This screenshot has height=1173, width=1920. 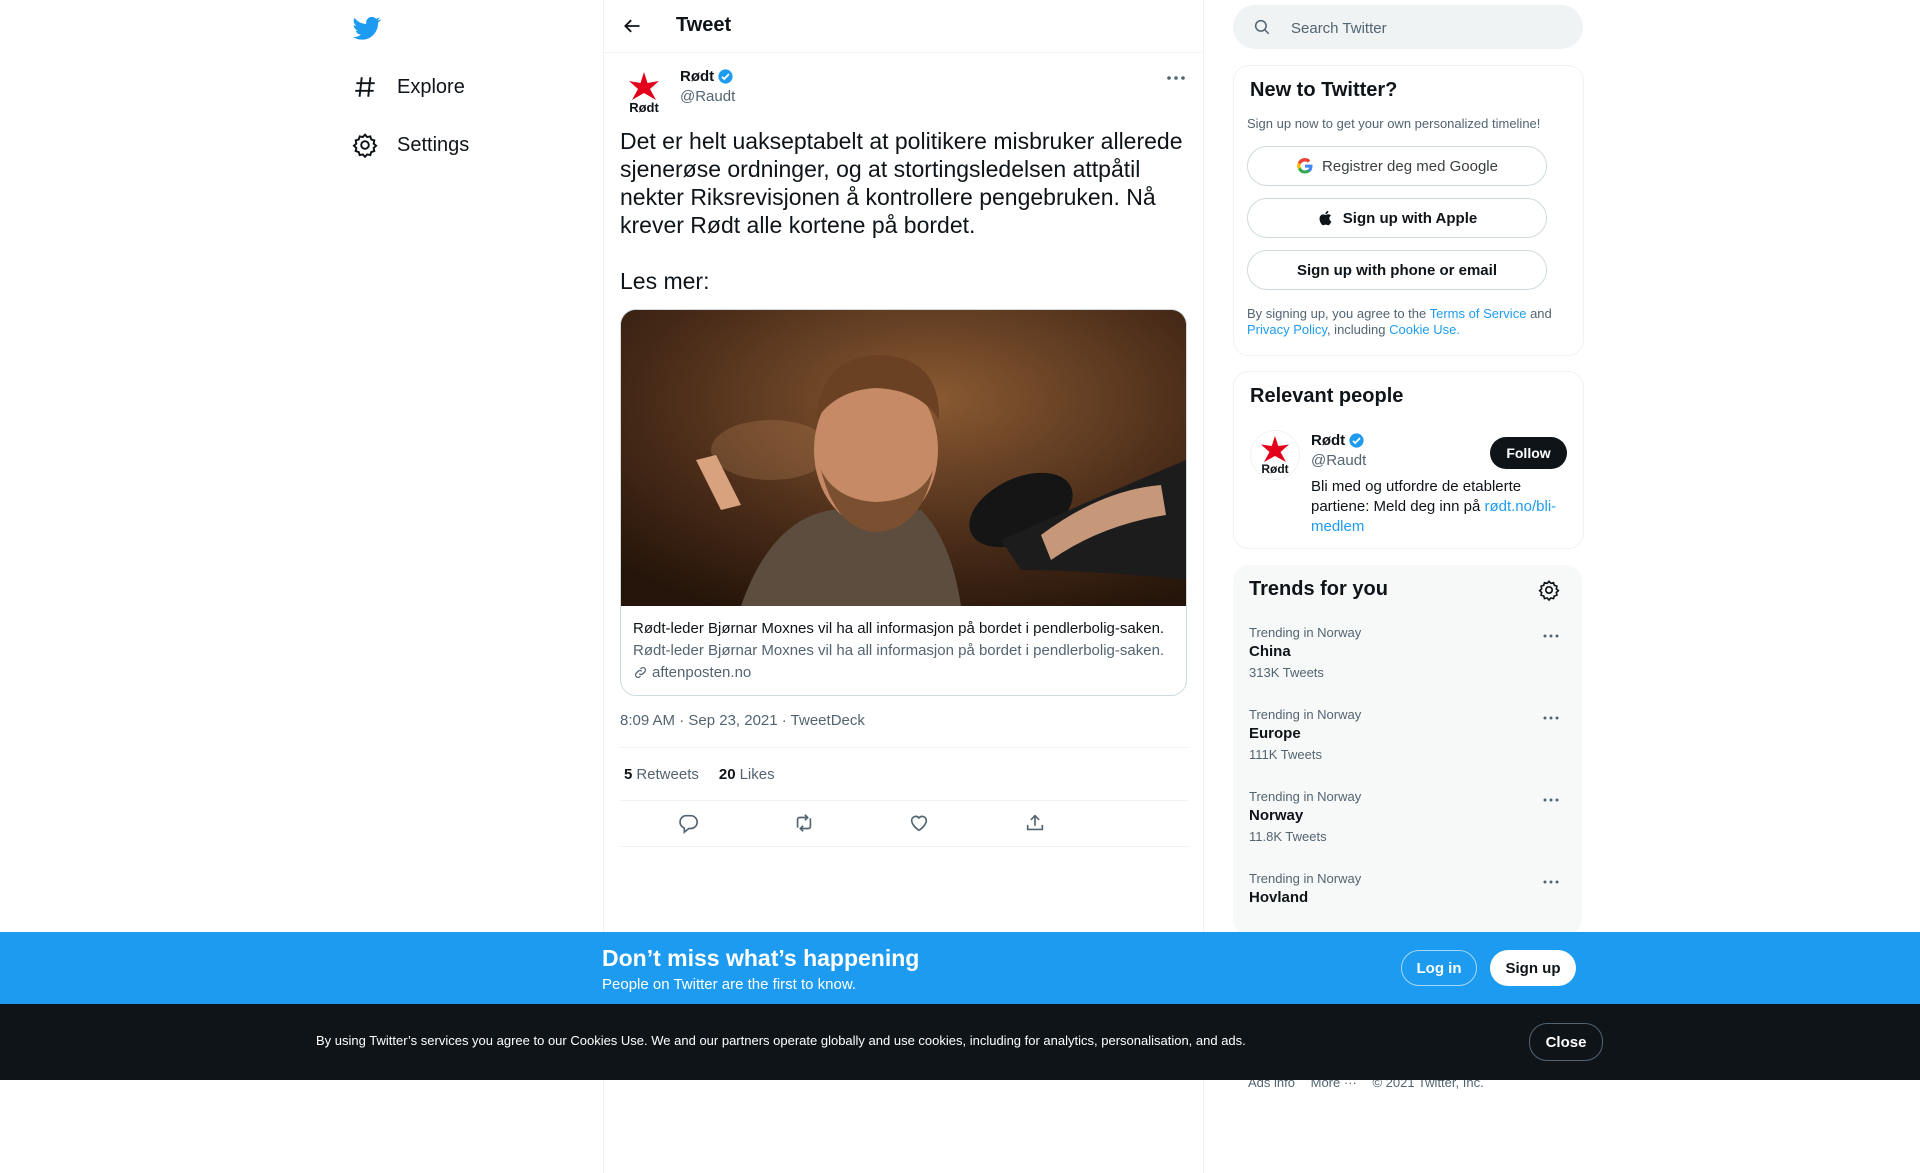 What do you see at coordinates (697, 76) in the screenshot?
I see `author-name-text: Rødt` at bounding box center [697, 76].